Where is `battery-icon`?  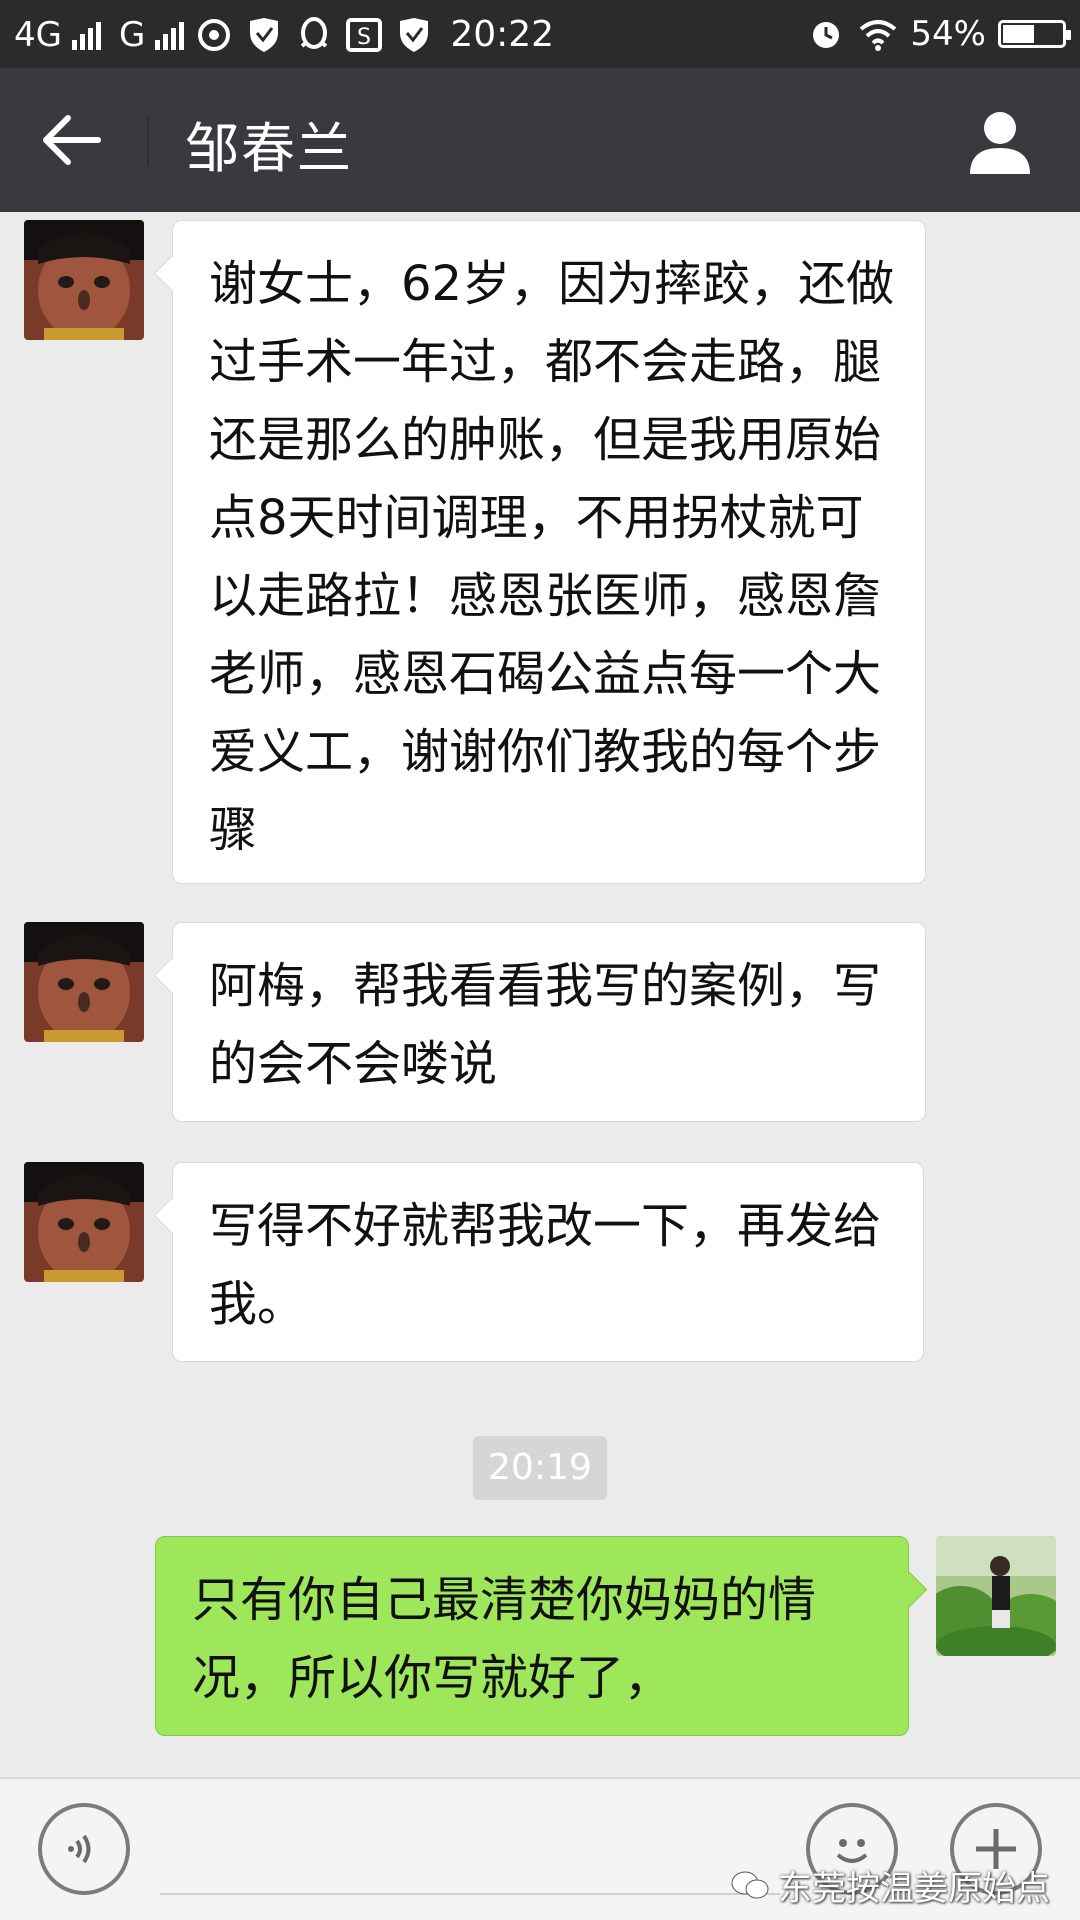 battery-icon is located at coordinates (1034, 34).